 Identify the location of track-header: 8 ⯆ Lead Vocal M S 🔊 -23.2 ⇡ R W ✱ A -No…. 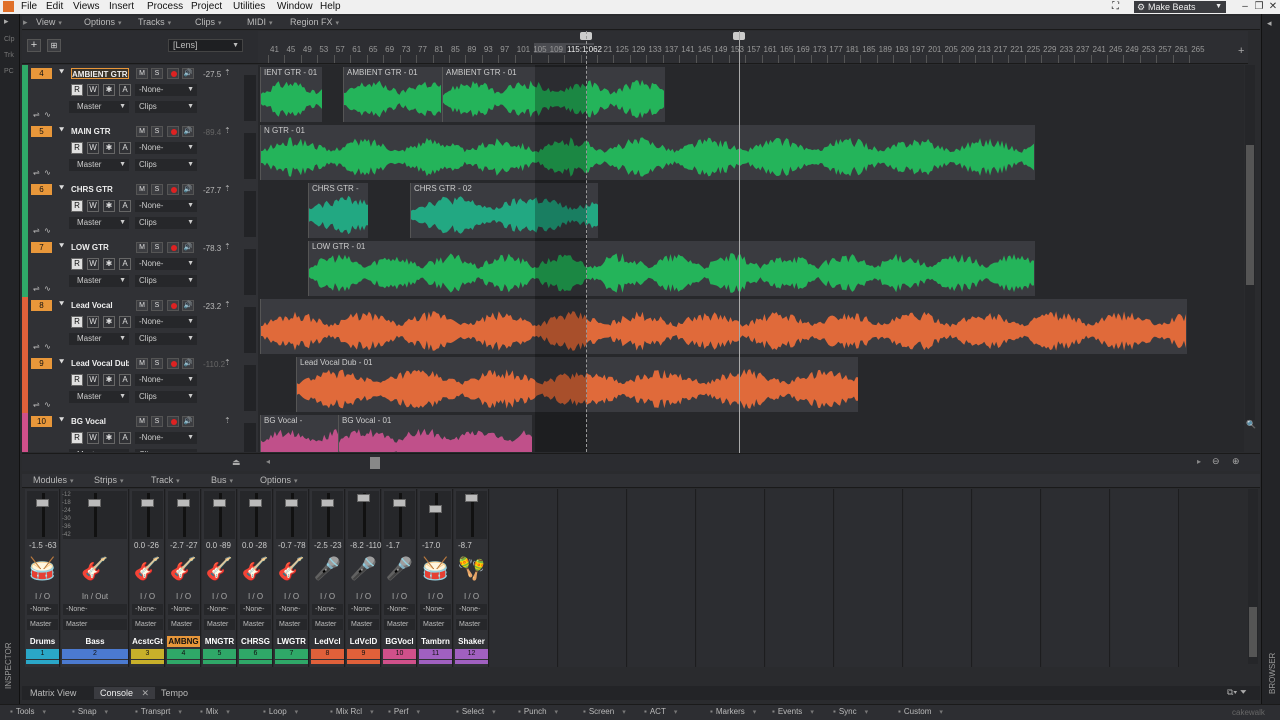
(140, 326).